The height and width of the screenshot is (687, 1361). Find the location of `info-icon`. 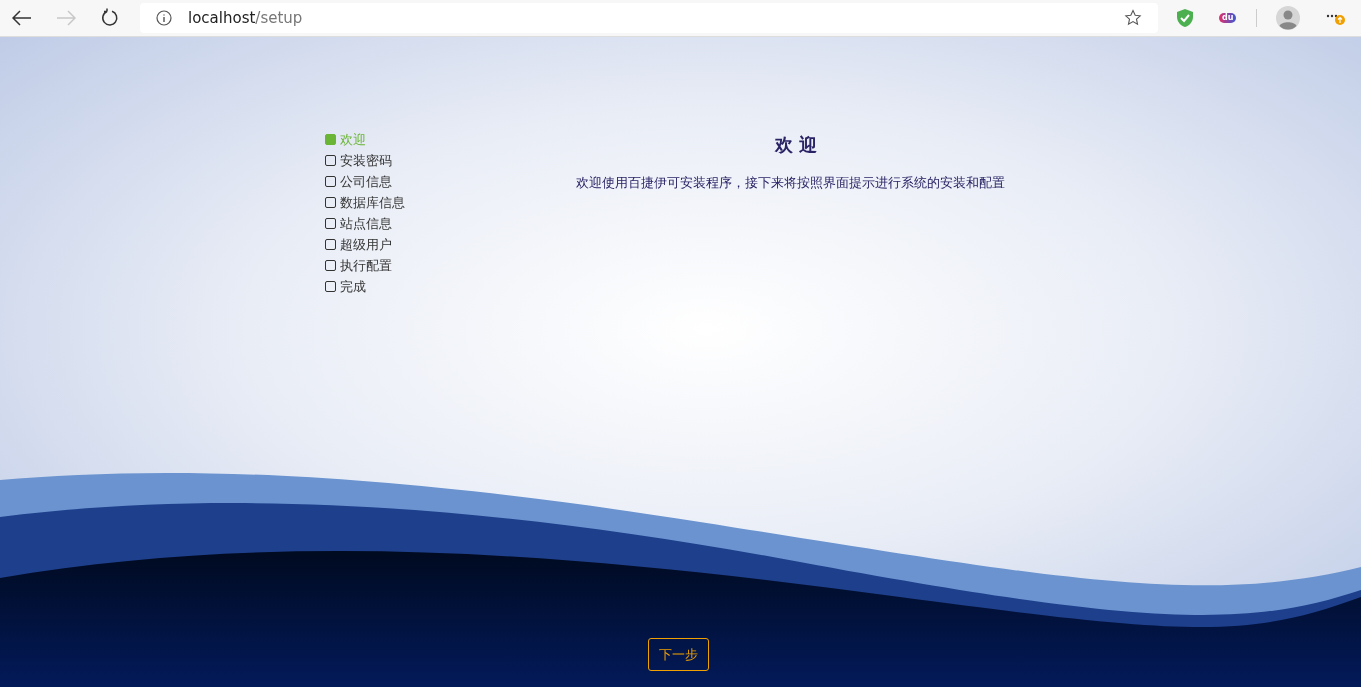

info-icon is located at coordinates (164, 18).